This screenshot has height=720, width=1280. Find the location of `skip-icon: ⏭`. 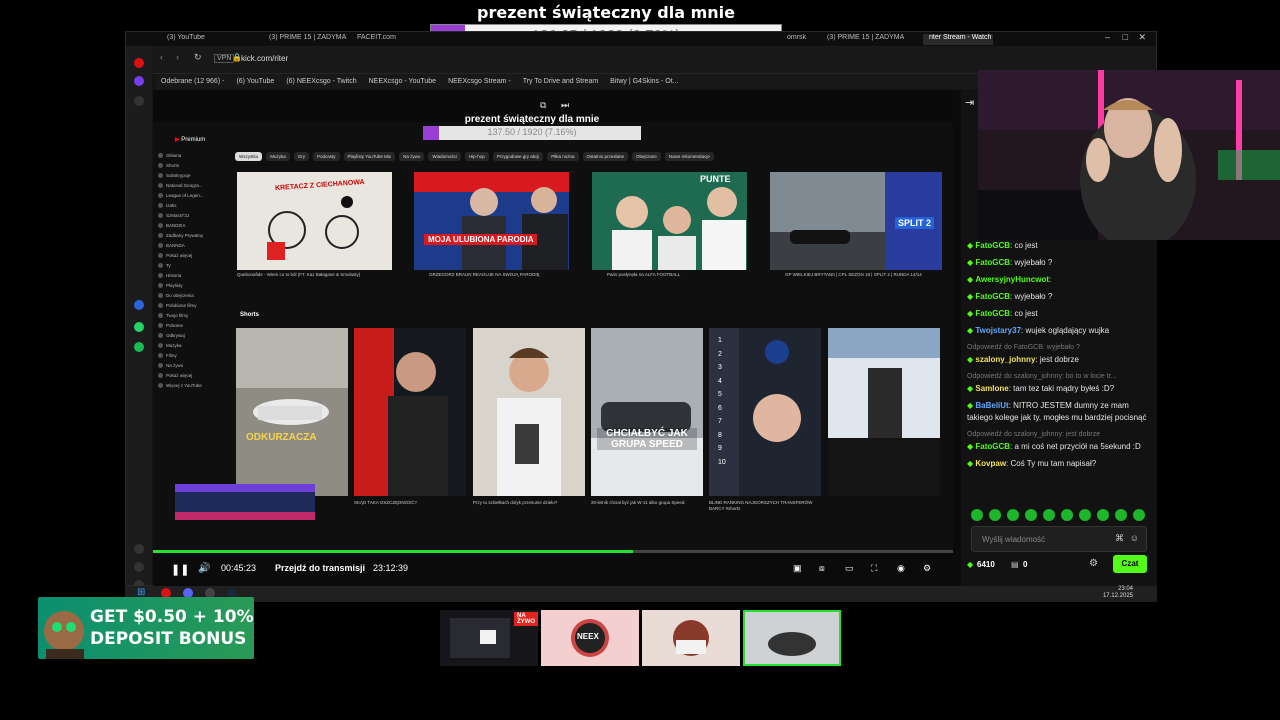

skip-icon: ⏭ is located at coordinates (565, 105).